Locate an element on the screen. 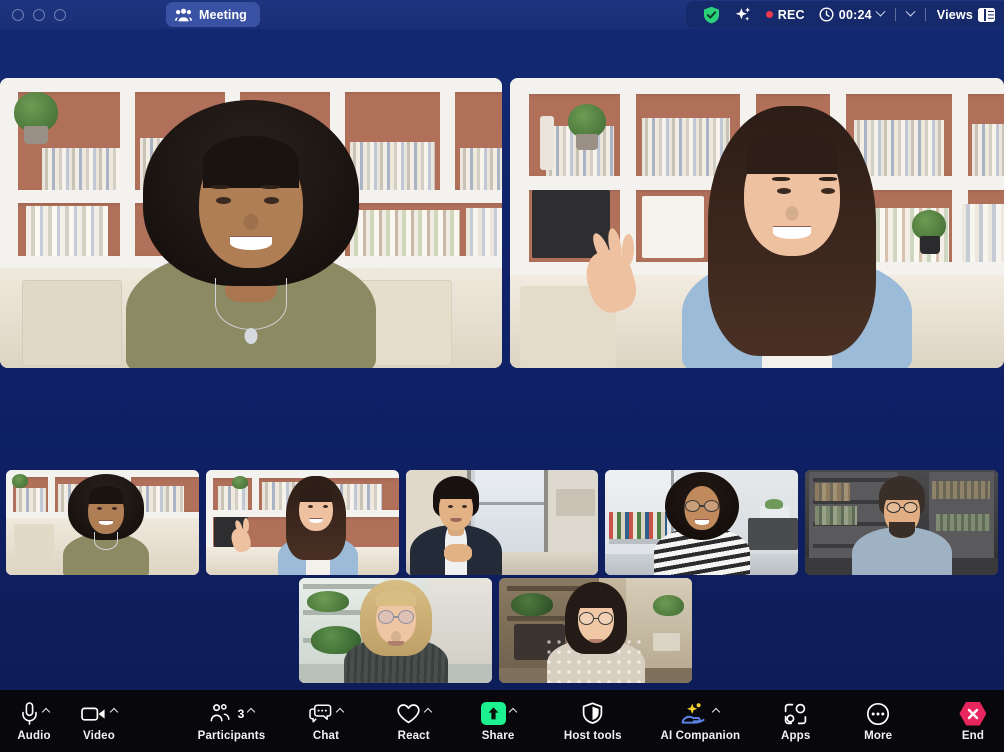 This screenshot has height=752, width=1004. participants-icon is located at coordinates (220, 713).